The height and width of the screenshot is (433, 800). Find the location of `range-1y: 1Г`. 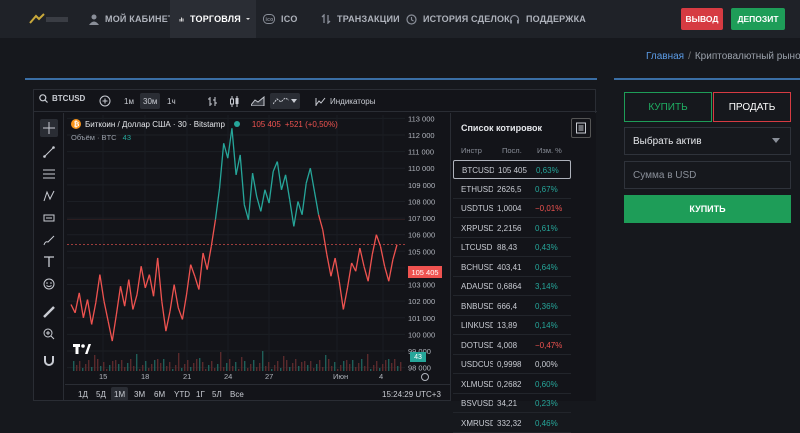

range-1y: 1Г is located at coordinates (200, 394).